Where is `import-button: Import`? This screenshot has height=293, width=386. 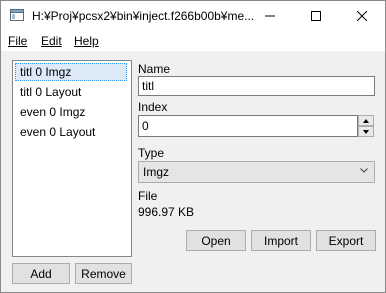 import-button: Import is located at coordinates (281, 240).